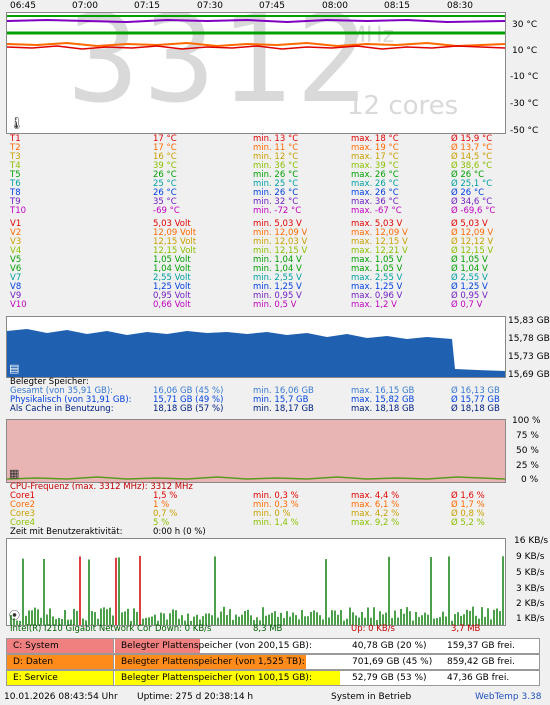 This screenshot has height=705, width=550. Describe the element at coordinates (383, 409) in the screenshot. I see `max-value: max. 18,18 GB` at that location.